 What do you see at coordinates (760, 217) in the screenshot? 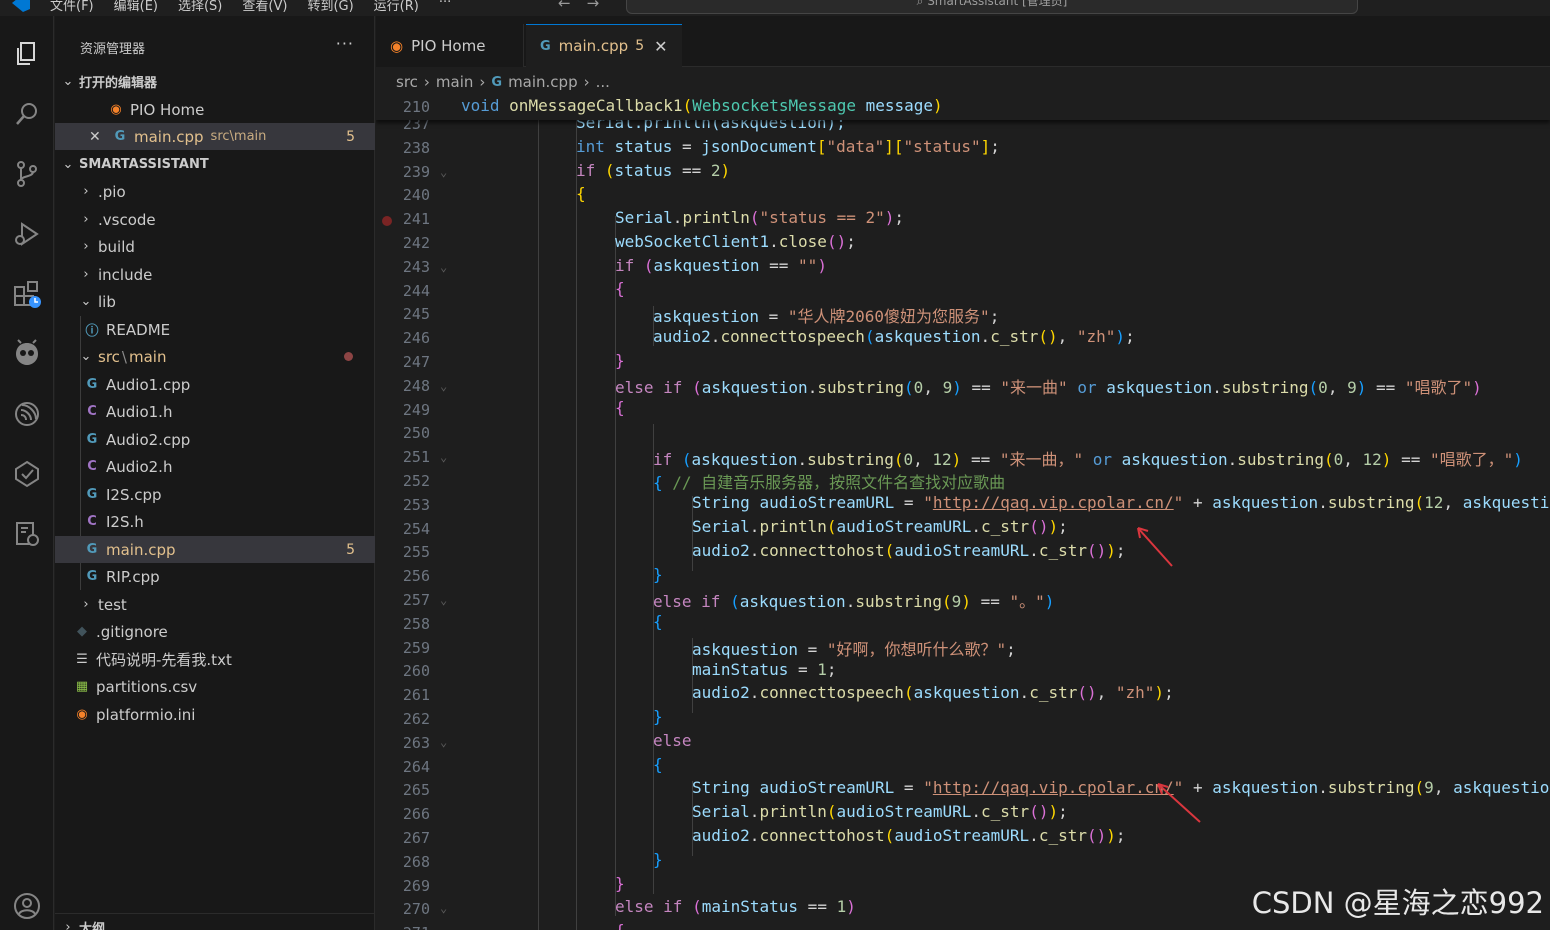
I see `code-line-241: Serial.println("status == 2");` at bounding box center [760, 217].